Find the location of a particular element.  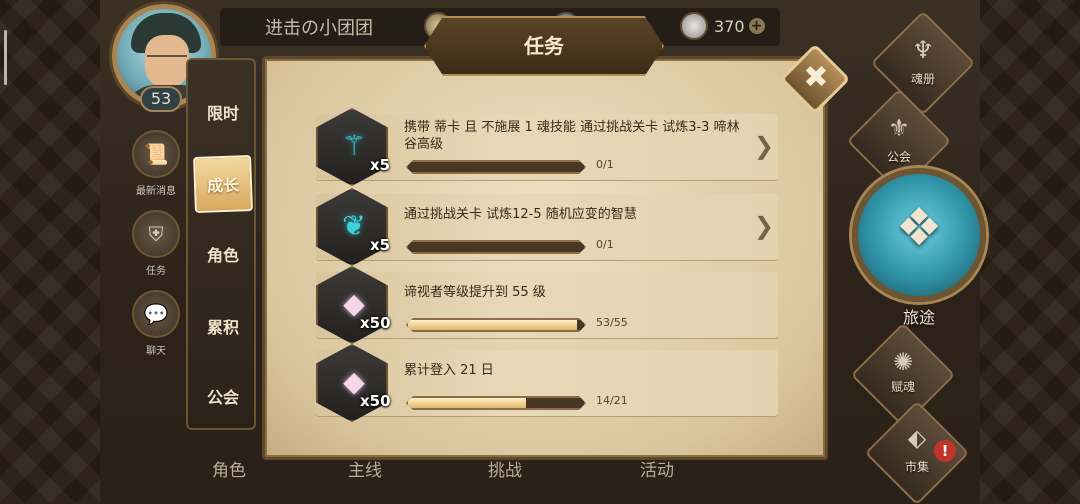

side-item-chat: 💬 聊天 is located at coordinates (156, 328).